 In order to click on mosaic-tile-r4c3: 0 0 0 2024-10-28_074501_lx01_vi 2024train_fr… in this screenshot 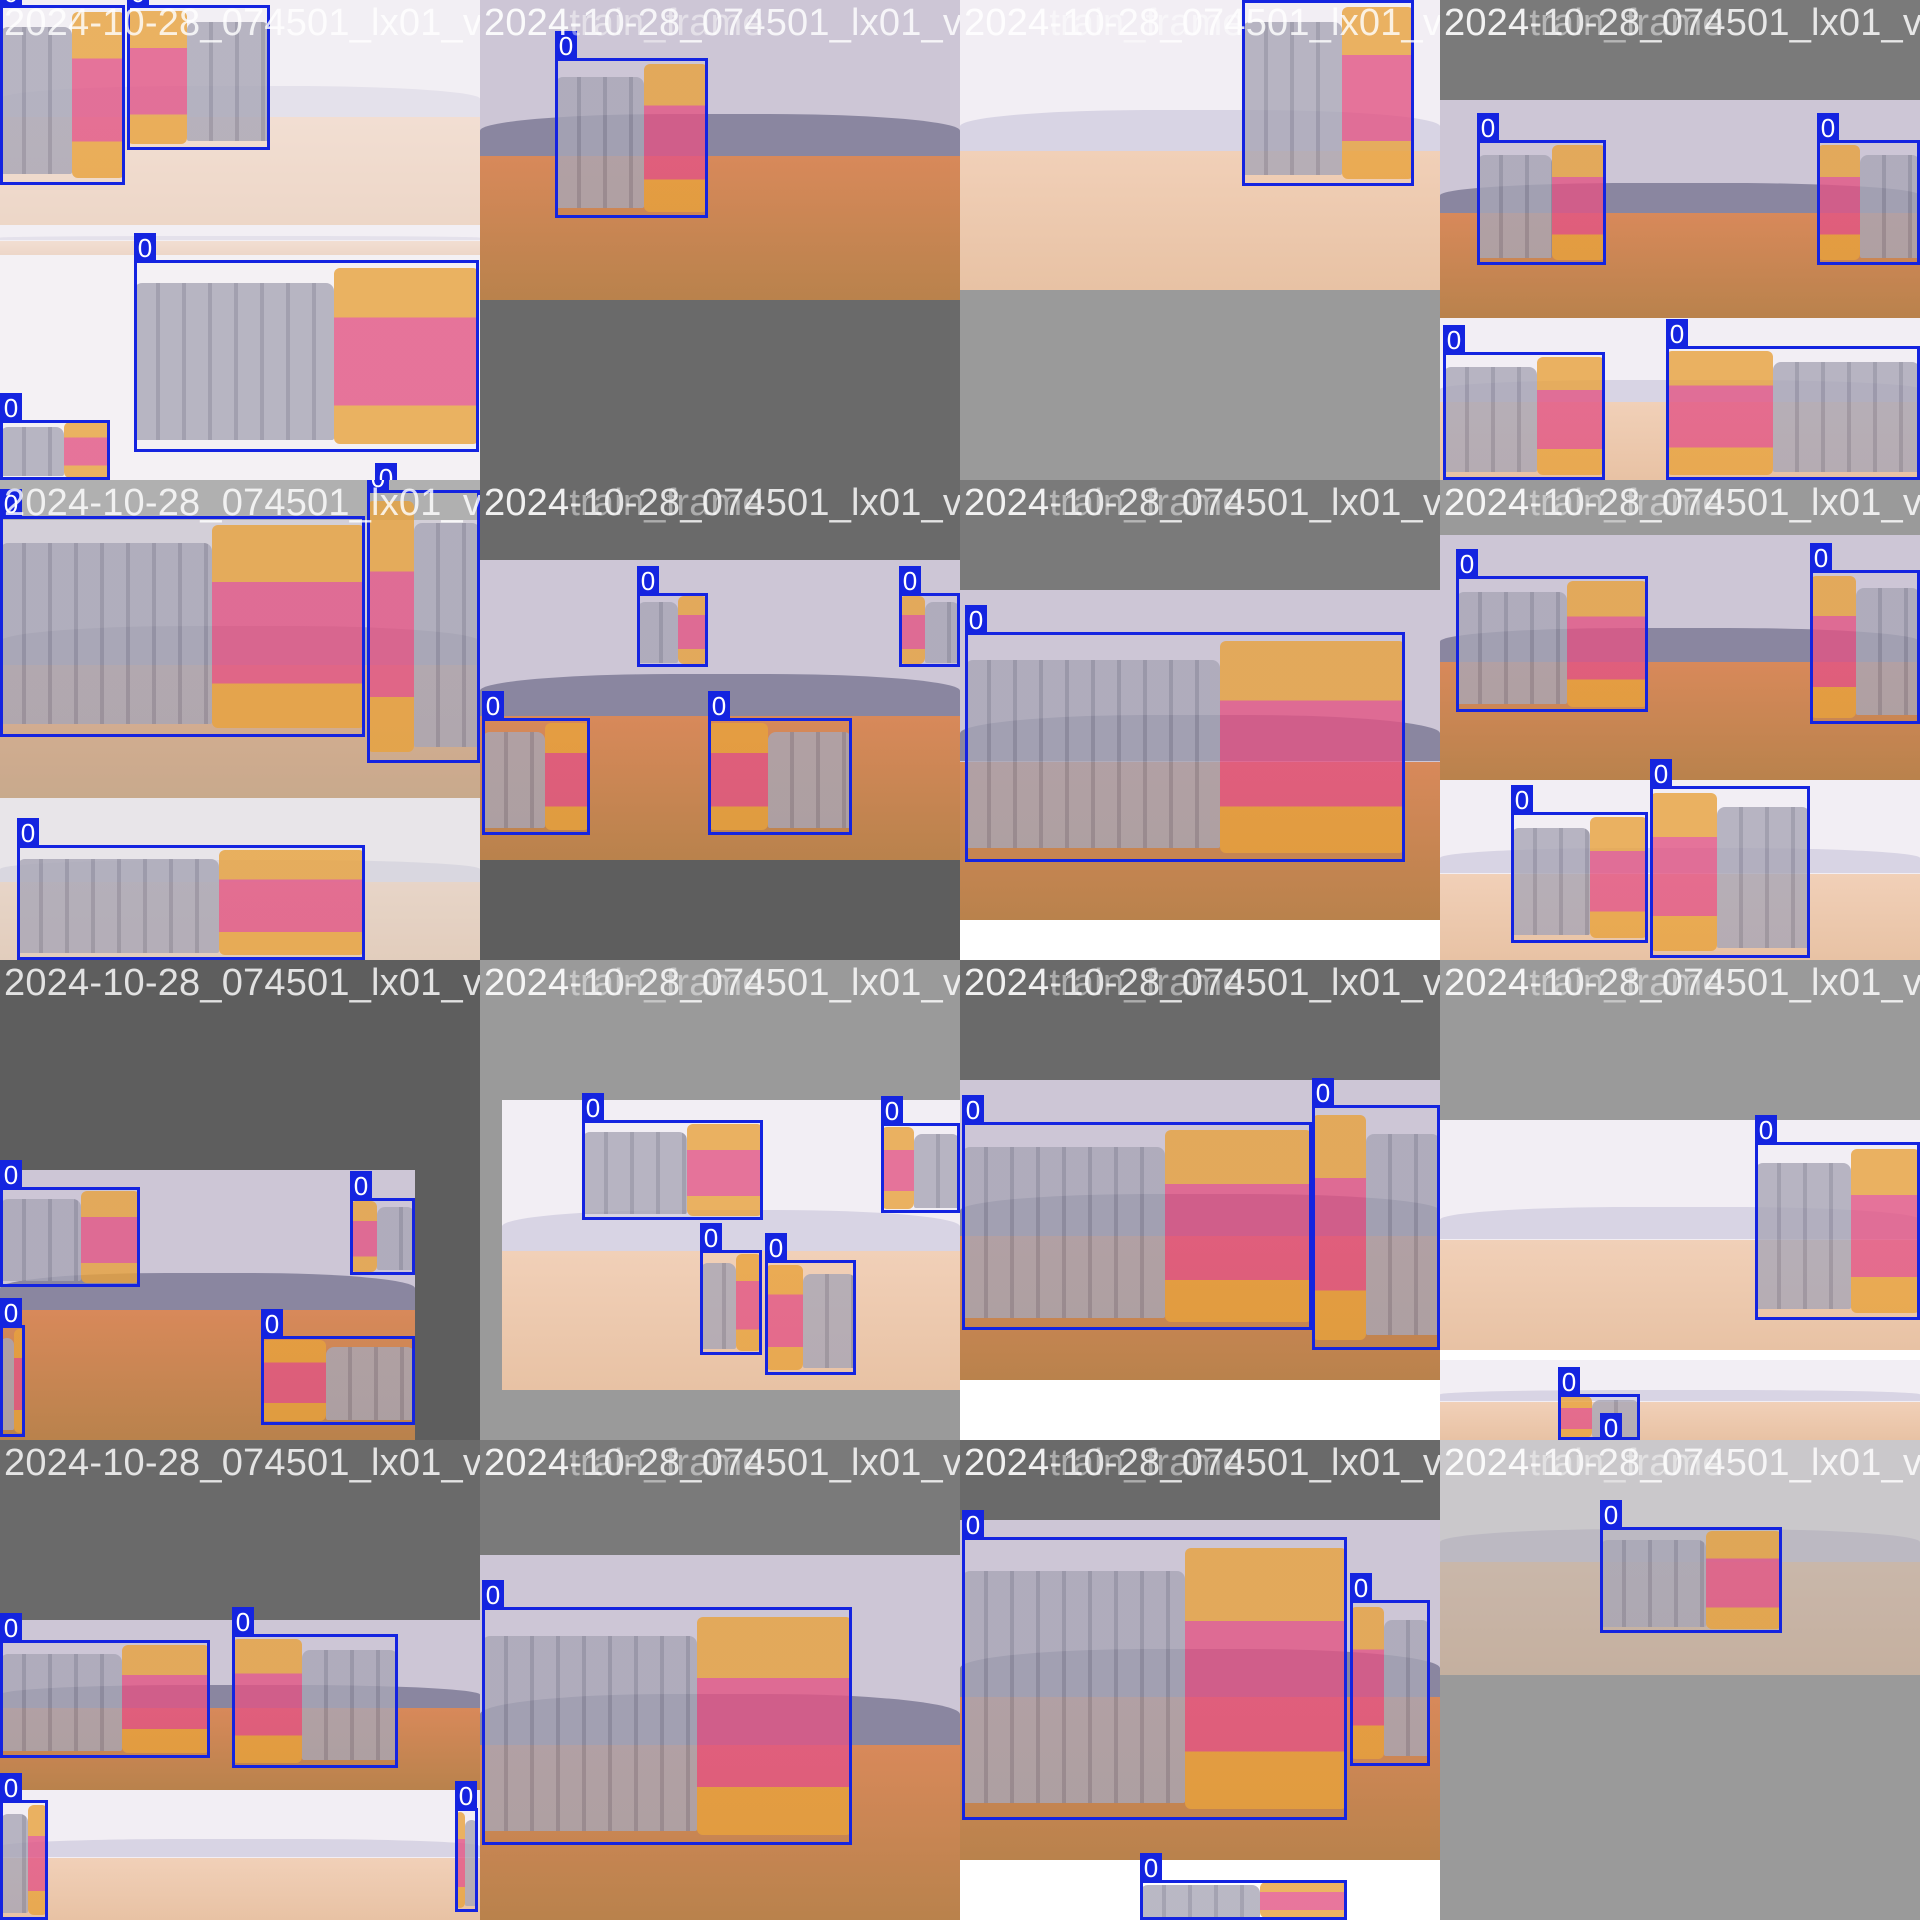, I will do `click(1200, 1680)`.